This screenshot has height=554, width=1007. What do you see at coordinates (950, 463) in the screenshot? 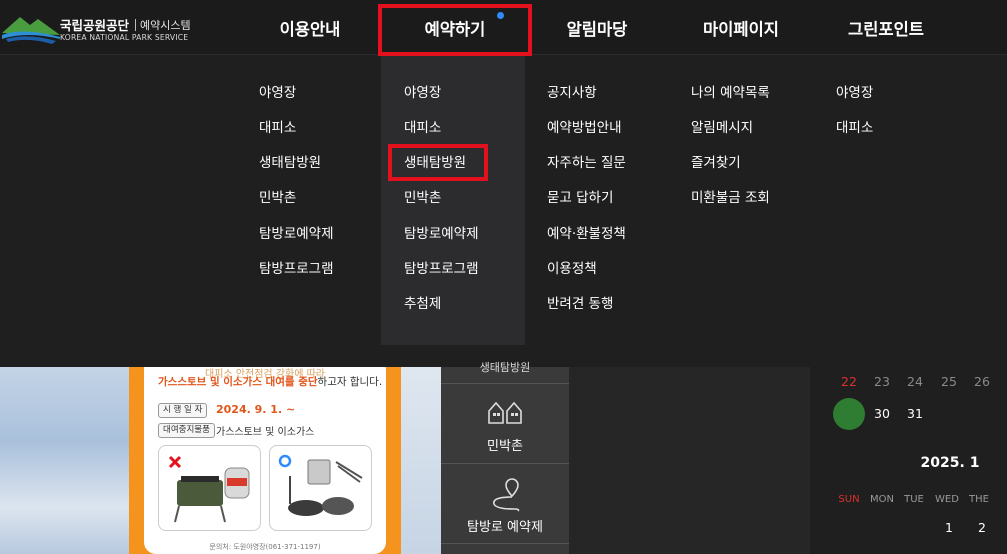
I see `calendar-month-title: 2025. 1` at bounding box center [950, 463].